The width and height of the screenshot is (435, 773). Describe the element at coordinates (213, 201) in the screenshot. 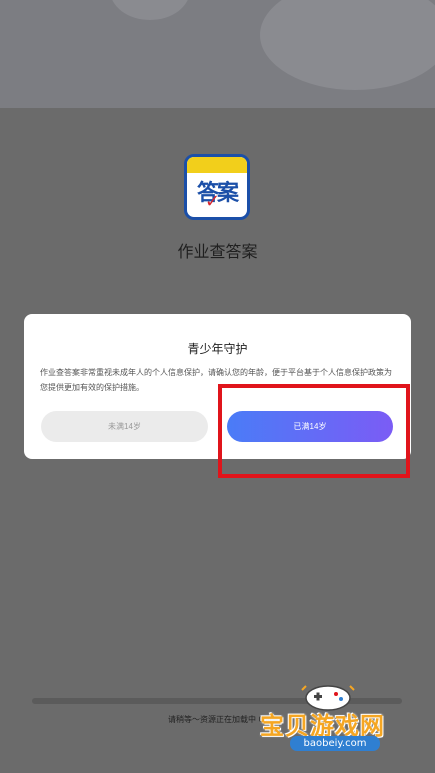

I see `check-mark-icon: ✓` at that location.